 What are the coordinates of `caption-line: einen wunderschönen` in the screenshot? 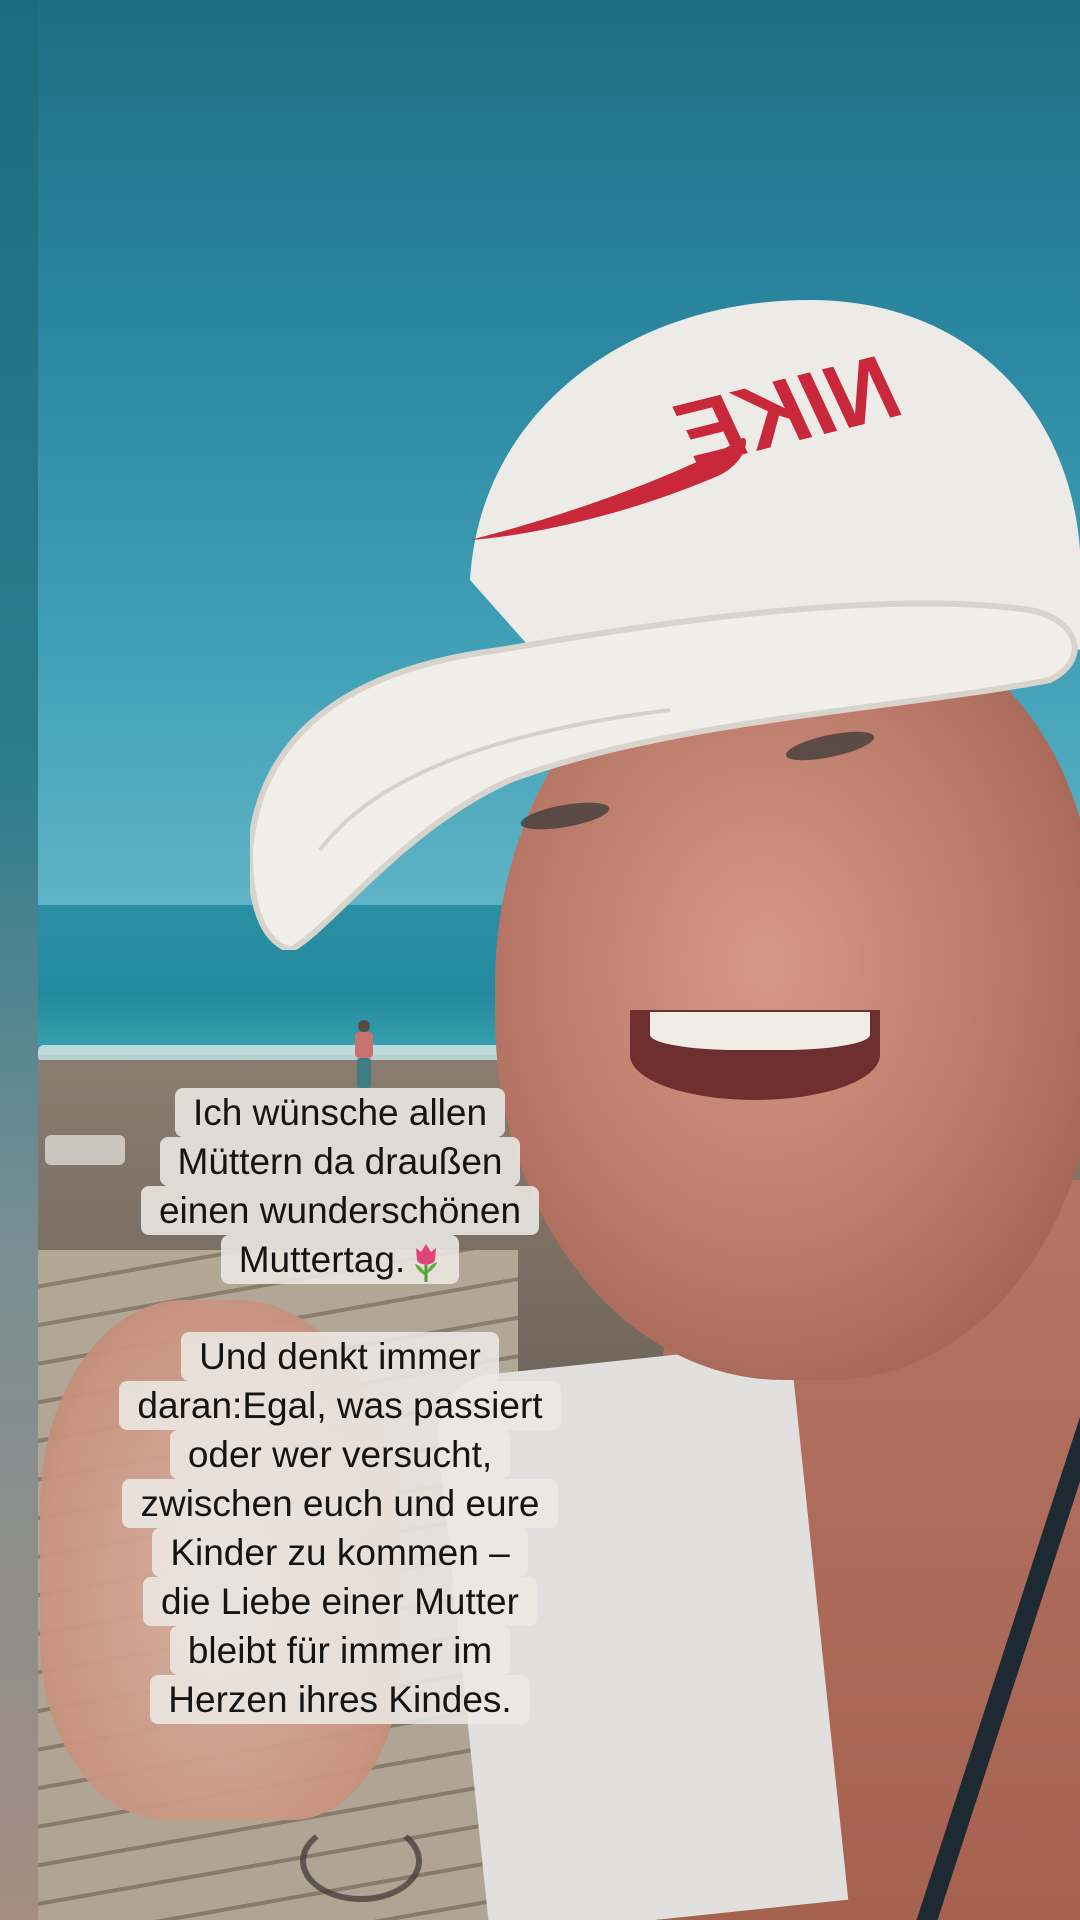 It's located at (340, 1210).